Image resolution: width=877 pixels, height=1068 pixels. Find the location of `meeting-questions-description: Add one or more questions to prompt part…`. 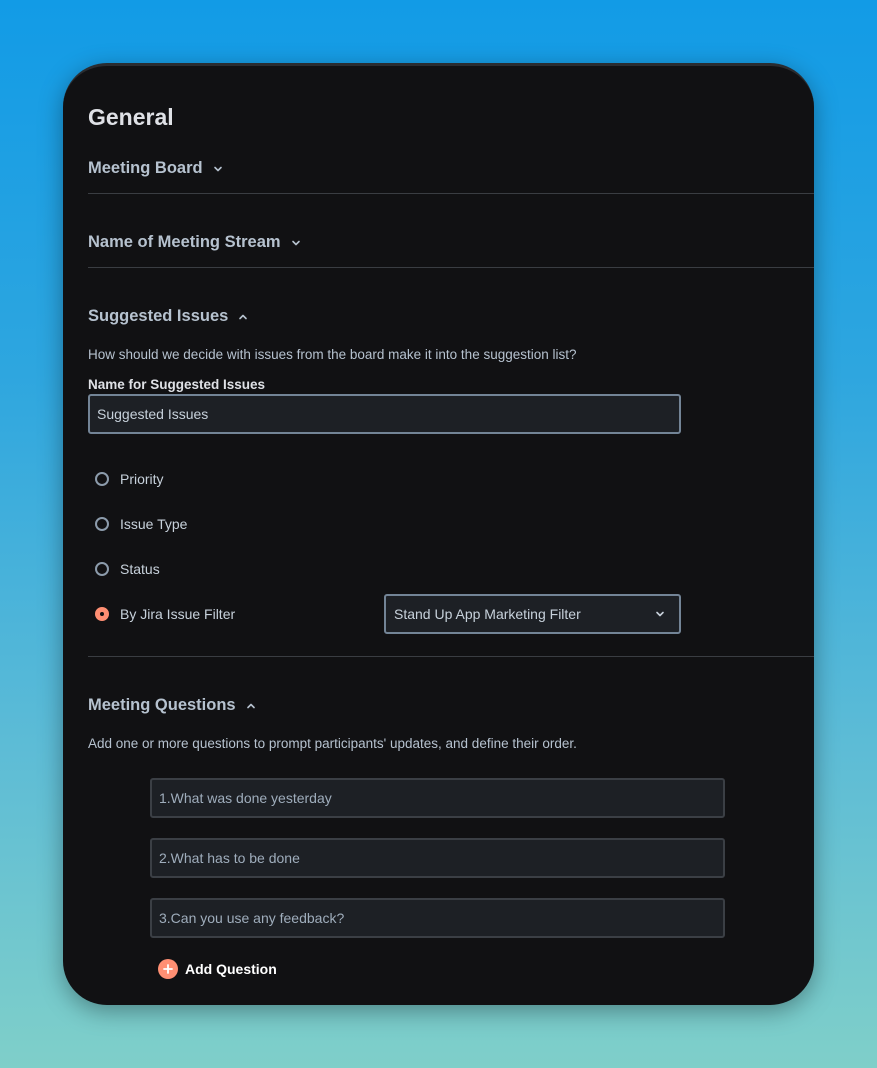

meeting-questions-description: Add one or more questions to prompt part… is located at coordinates (332, 743).